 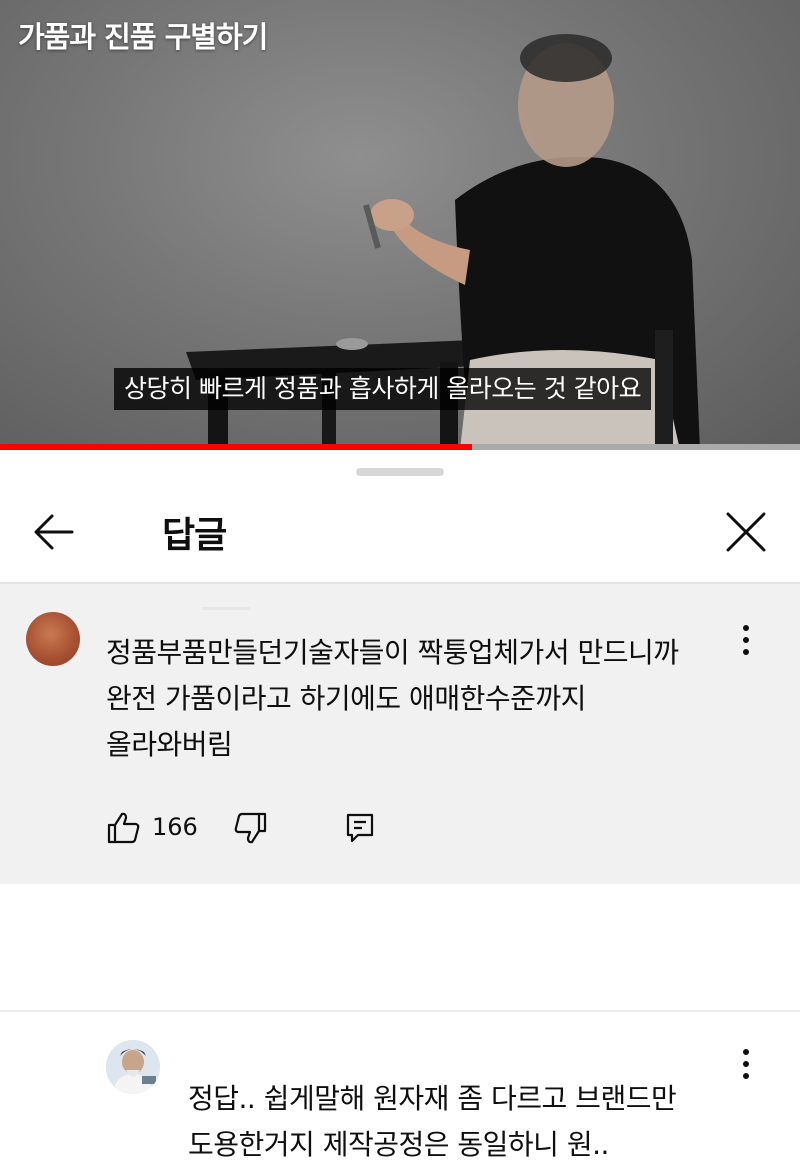 I want to click on video-title: 가품과 진품 구별하기, so click(x=143, y=37).